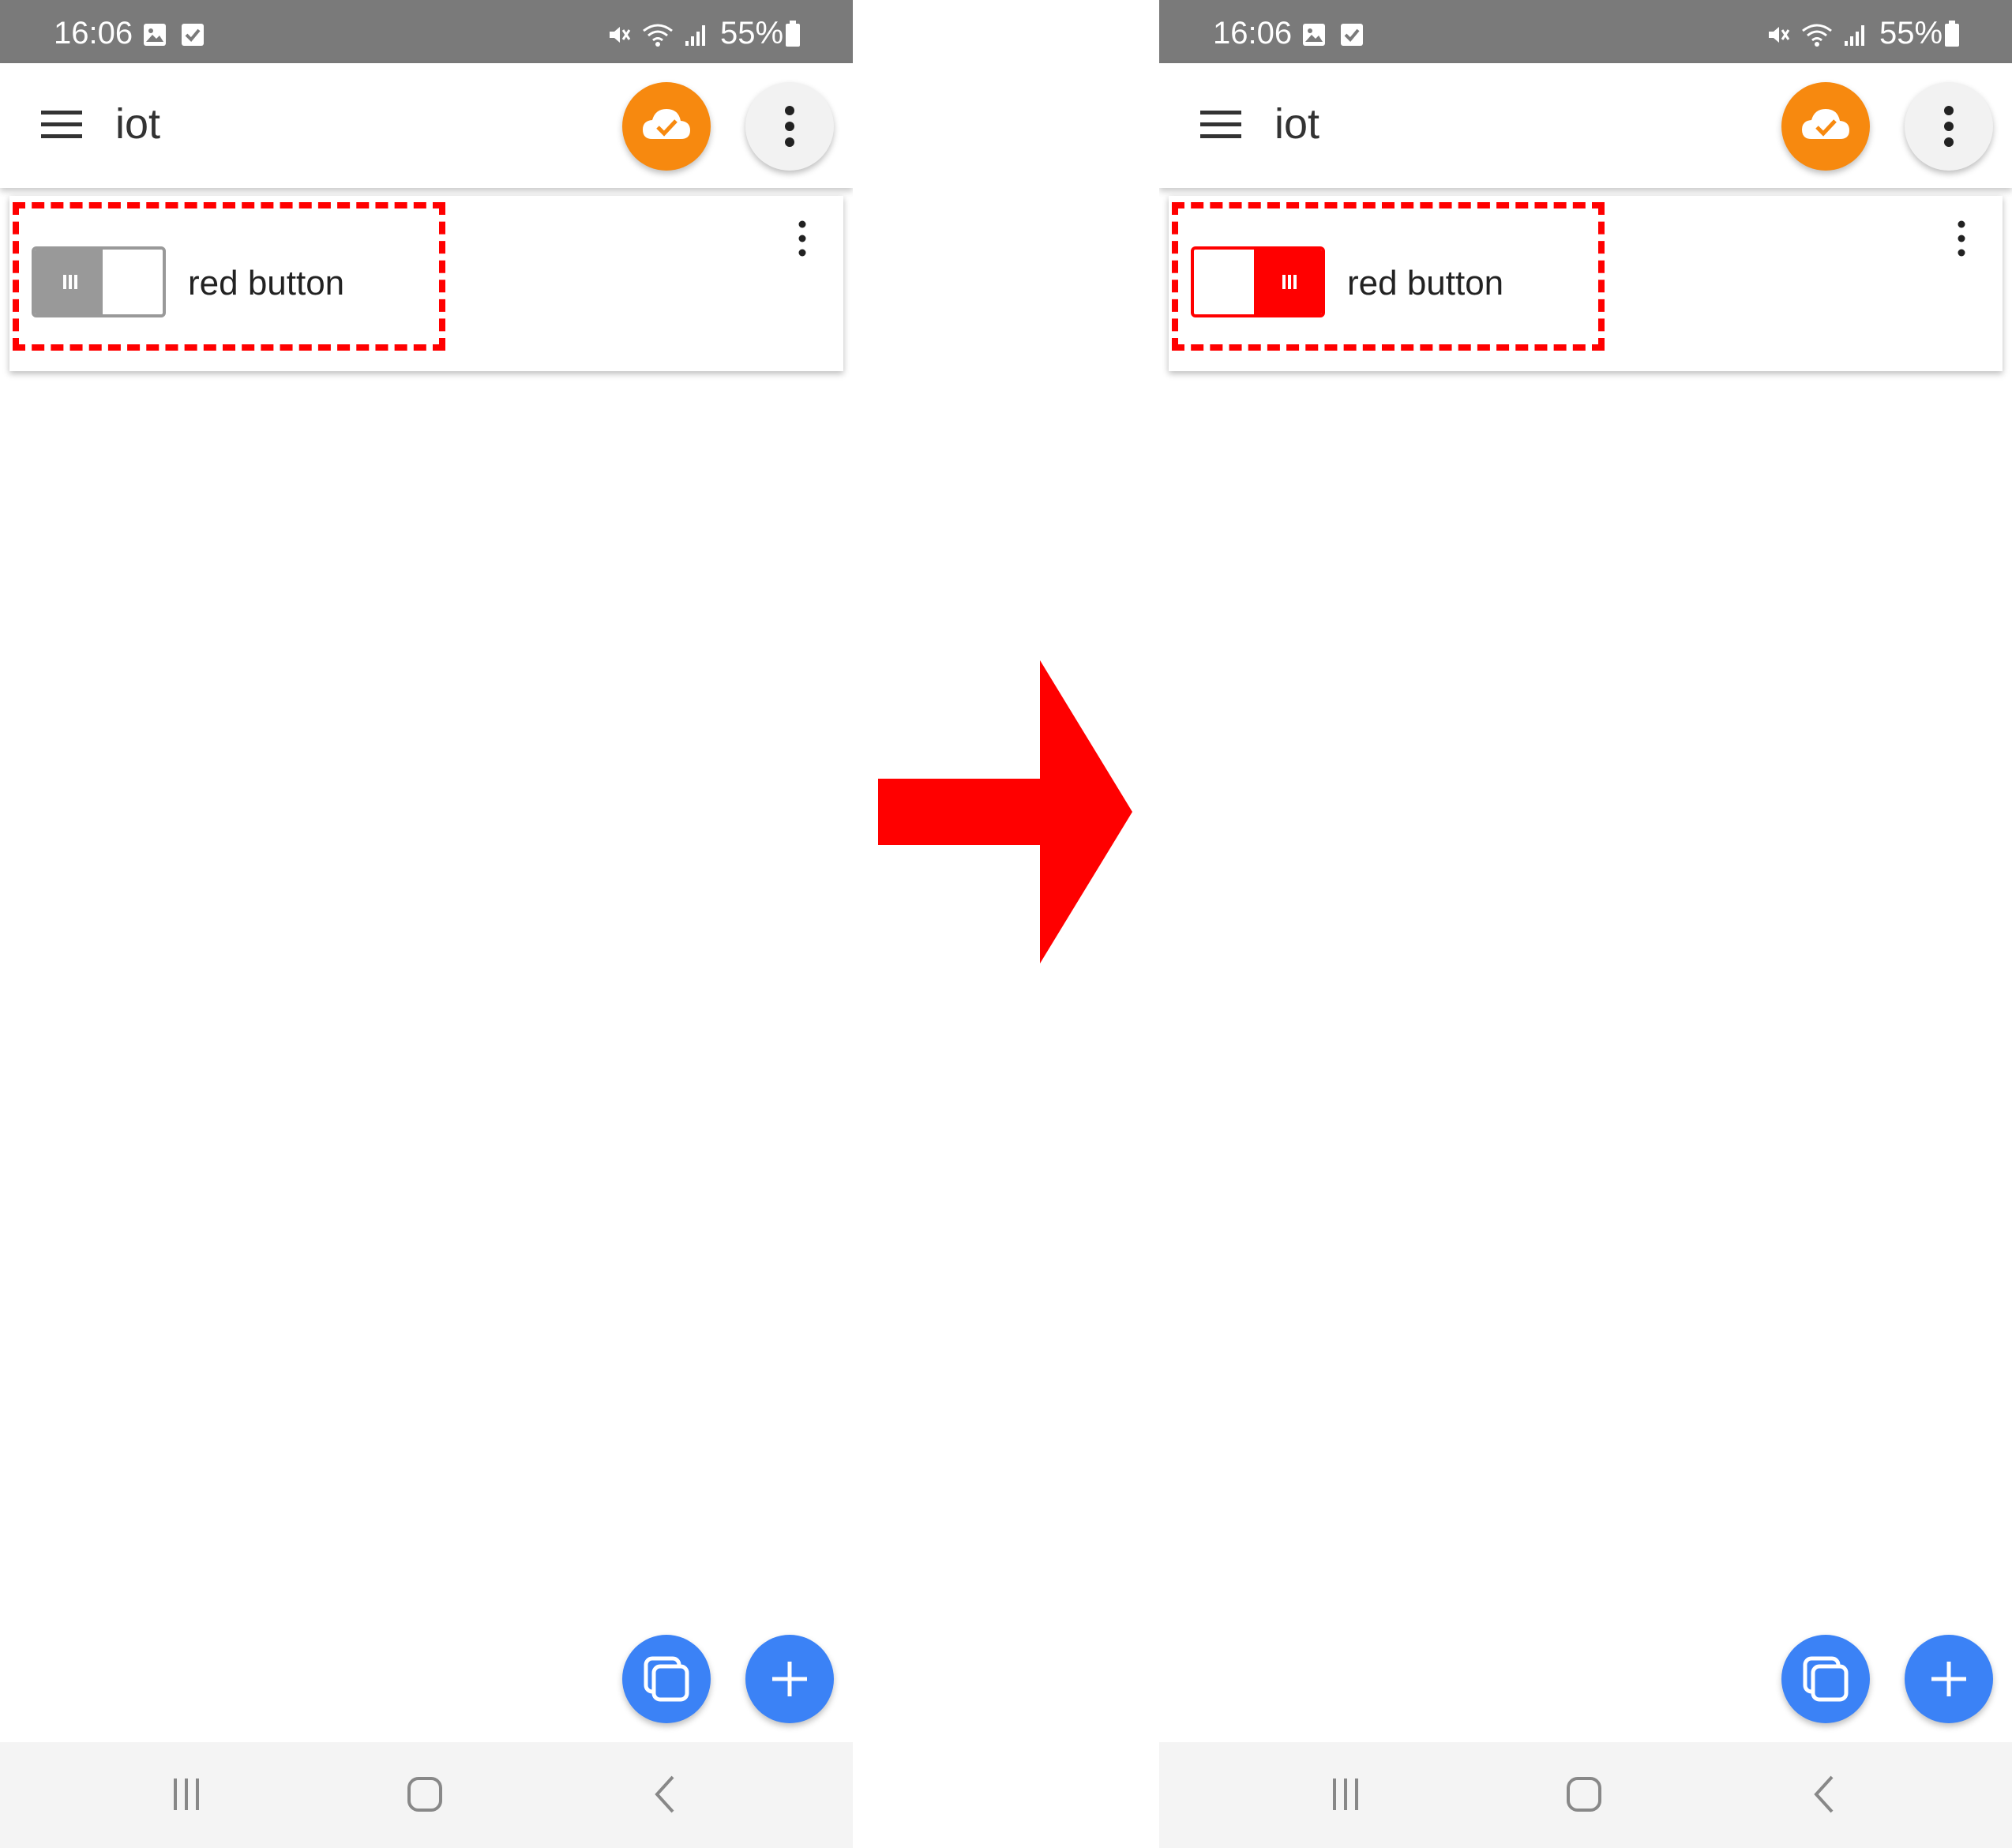 The height and width of the screenshot is (1848, 2012). I want to click on transition-arrow-icon, so click(1005, 811).